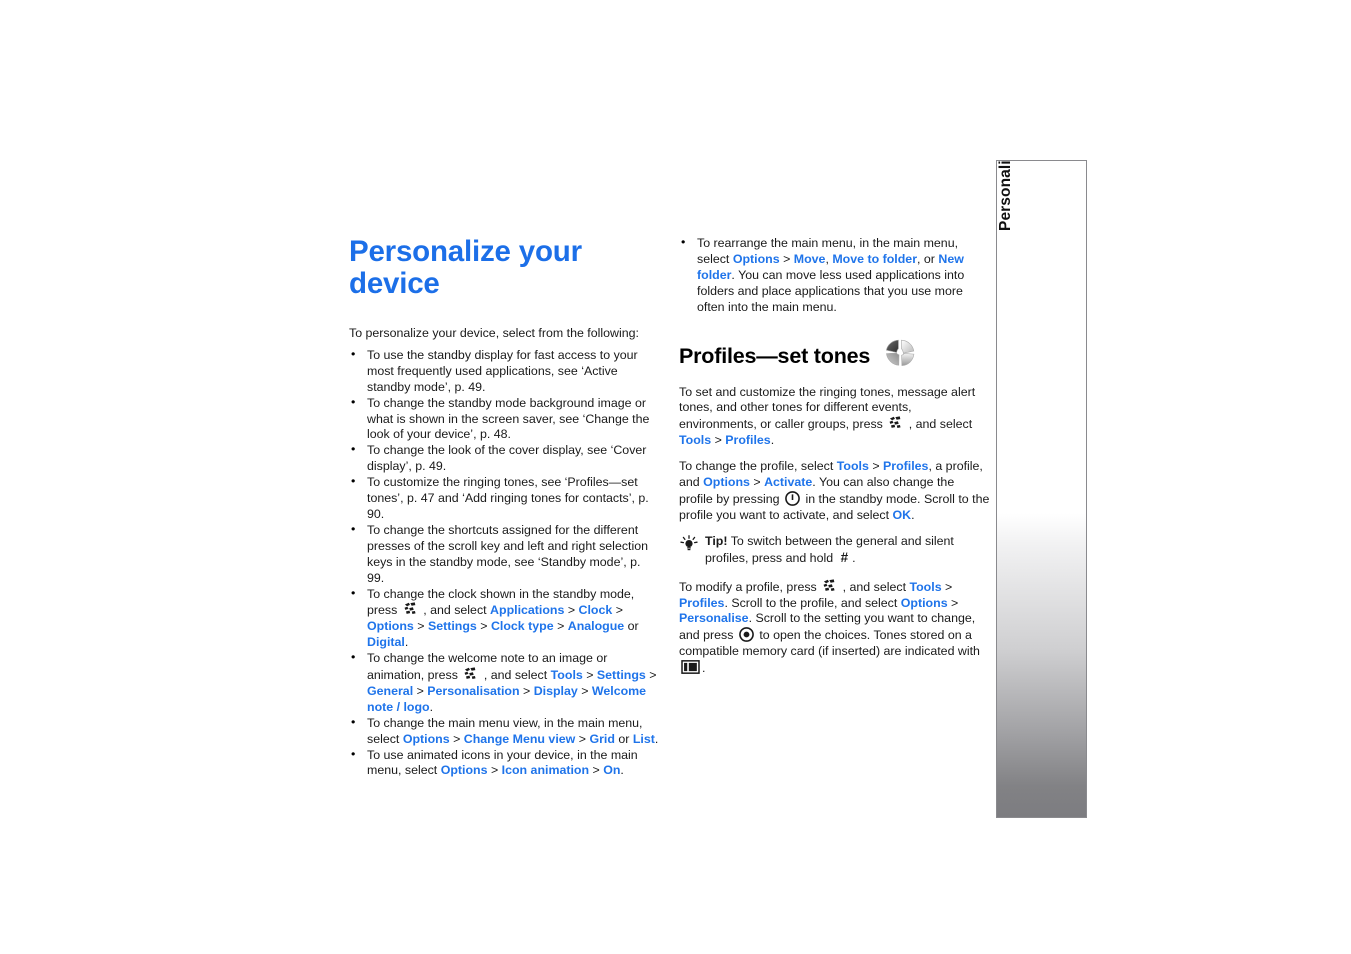  Describe the element at coordinates (854, 557) in the screenshot. I see `tip-period: .` at that location.